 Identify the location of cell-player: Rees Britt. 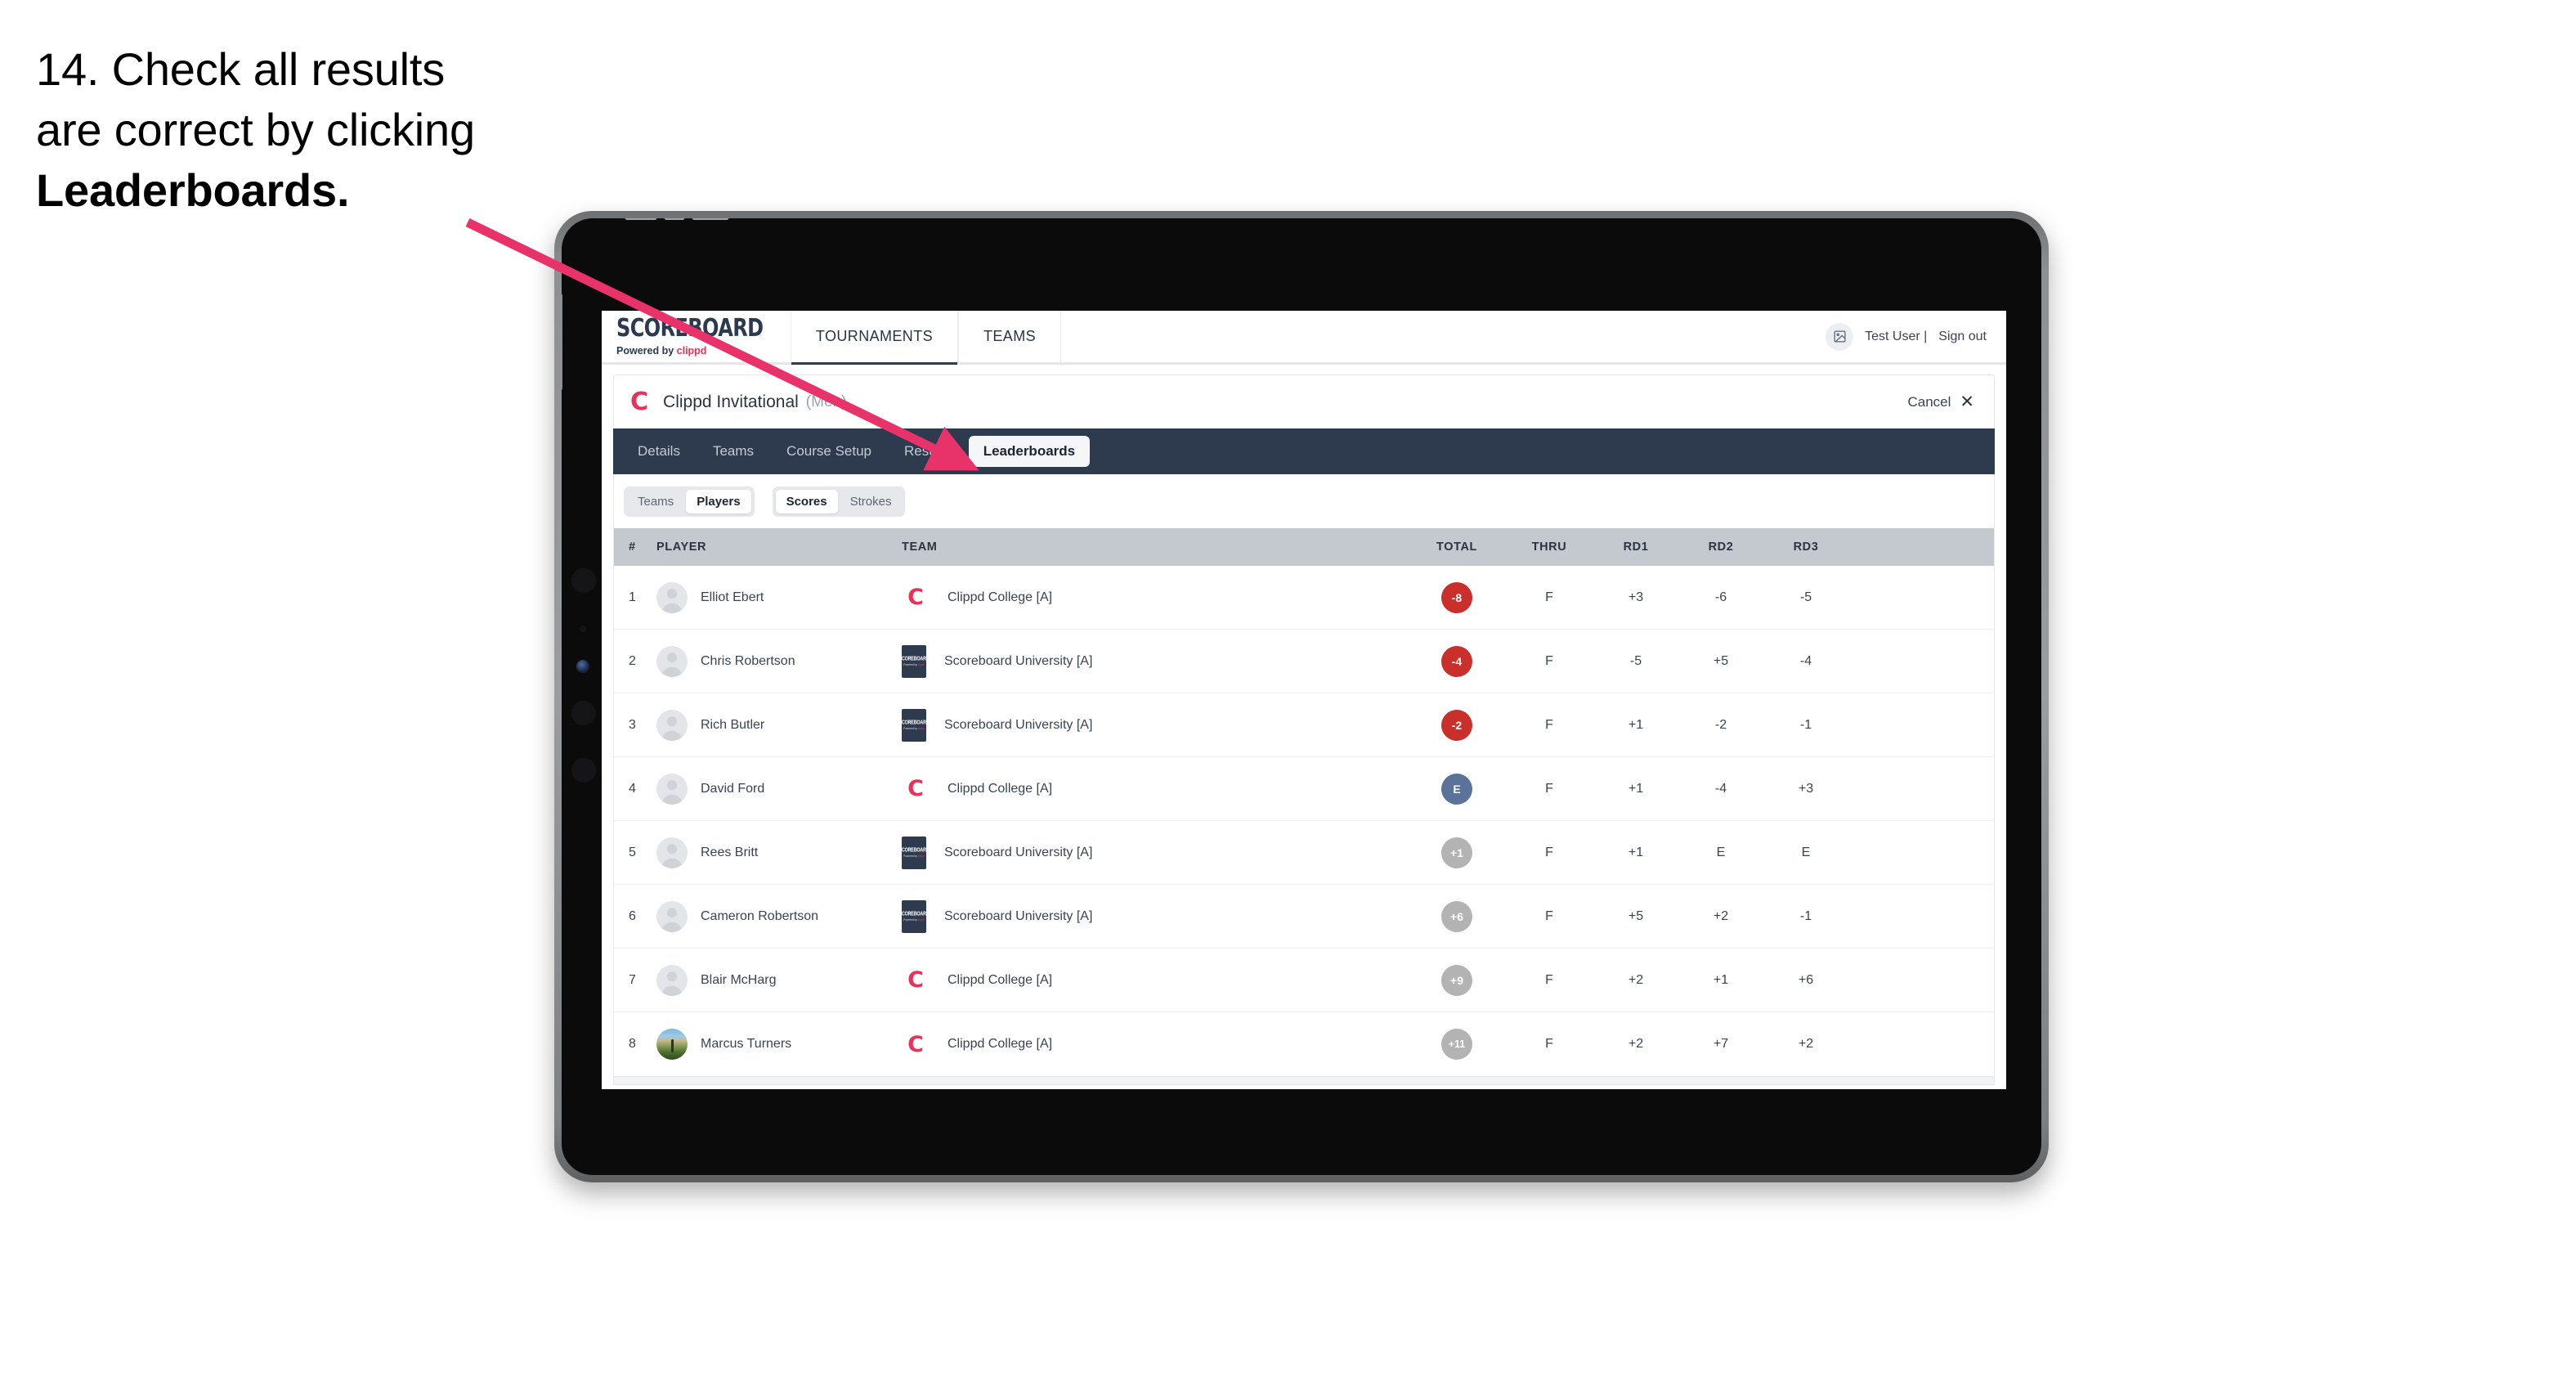
(779, 852).